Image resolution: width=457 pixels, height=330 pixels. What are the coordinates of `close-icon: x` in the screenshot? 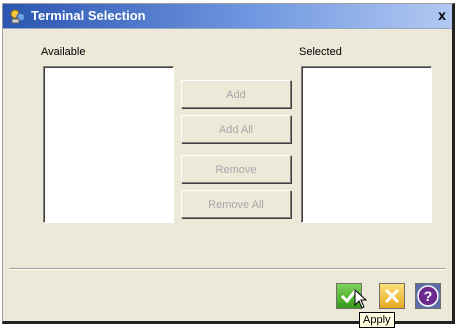 It's located at (442, 15).